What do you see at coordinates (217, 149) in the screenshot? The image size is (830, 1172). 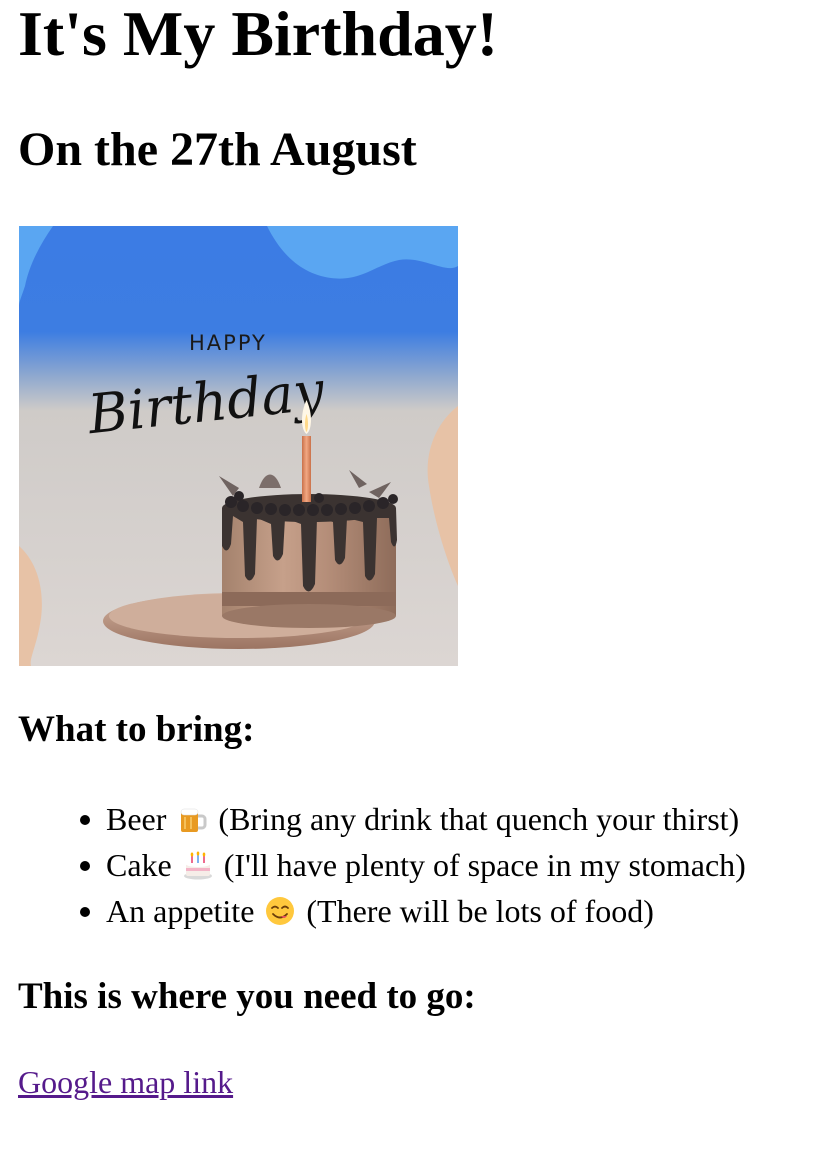 I see `event-date-heading: On the 27th August` at bounding box center [217, 149].